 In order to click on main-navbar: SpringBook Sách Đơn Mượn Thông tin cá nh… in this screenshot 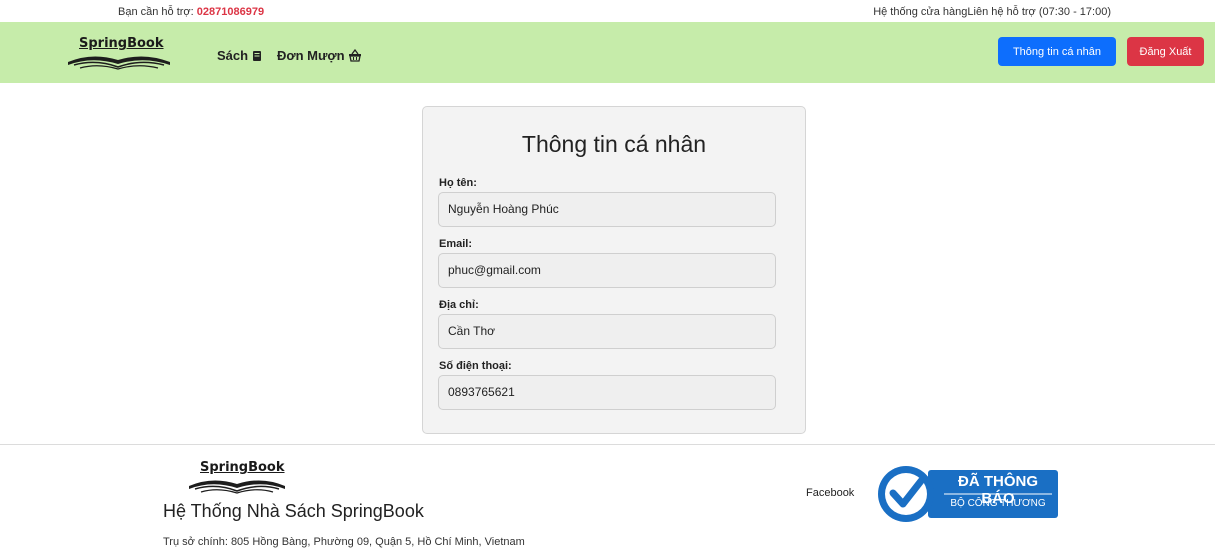, I will do `click(607, 52)`.